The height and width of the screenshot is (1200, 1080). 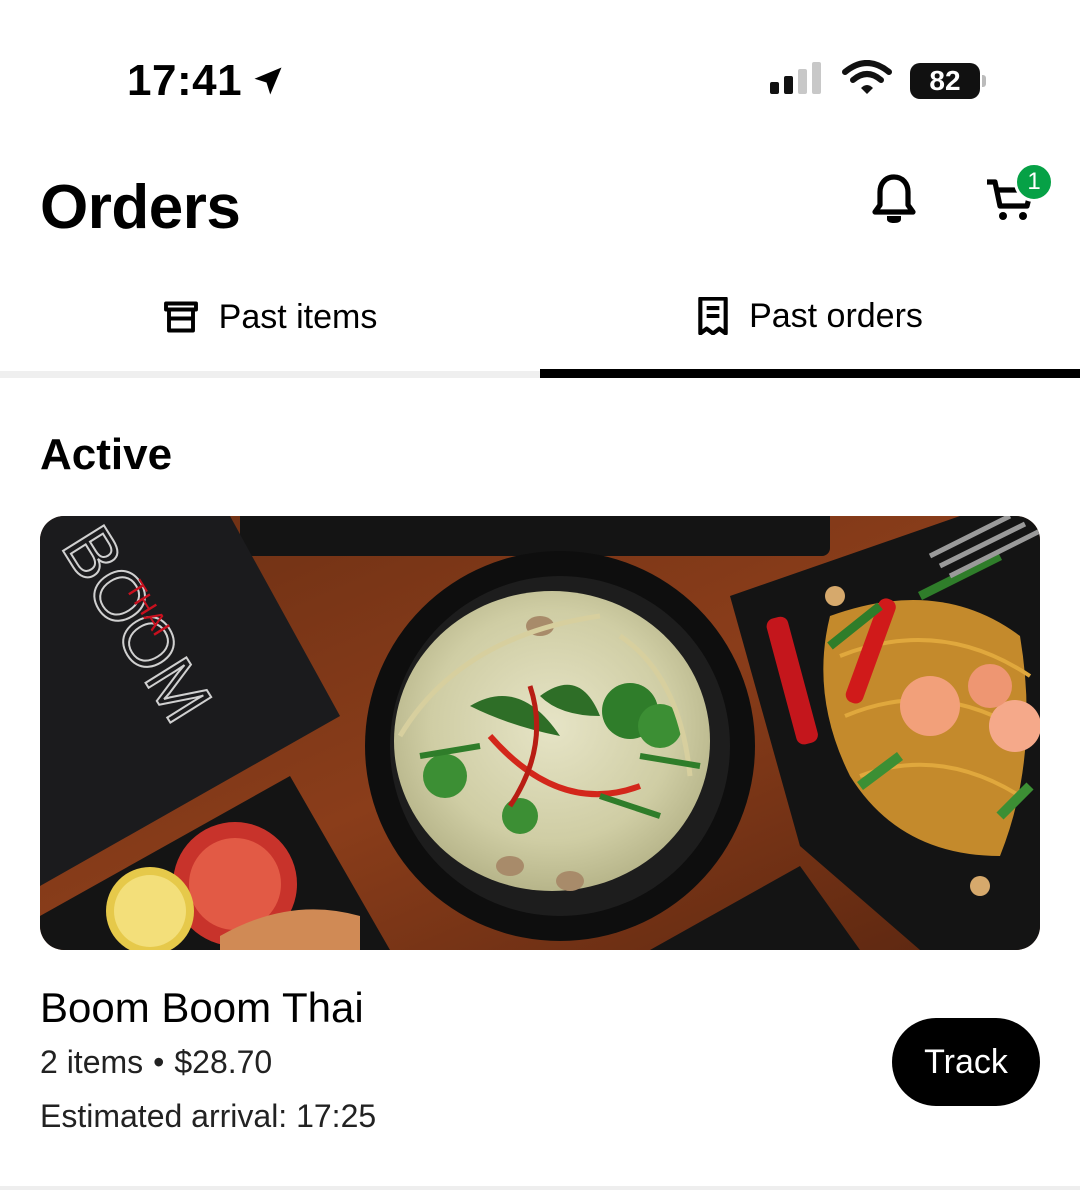 What do you see at coordinates (540, 75) in the screenshot?
I see `status-bar: 17:41 82` at bounding box center [540, 75].